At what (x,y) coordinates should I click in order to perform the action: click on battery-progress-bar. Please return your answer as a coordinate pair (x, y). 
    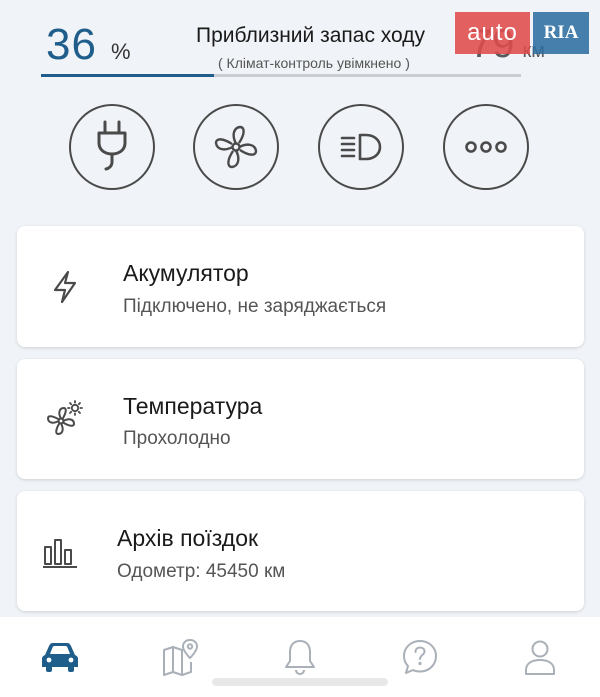
    Looking at the image, I should click on (281, 75).